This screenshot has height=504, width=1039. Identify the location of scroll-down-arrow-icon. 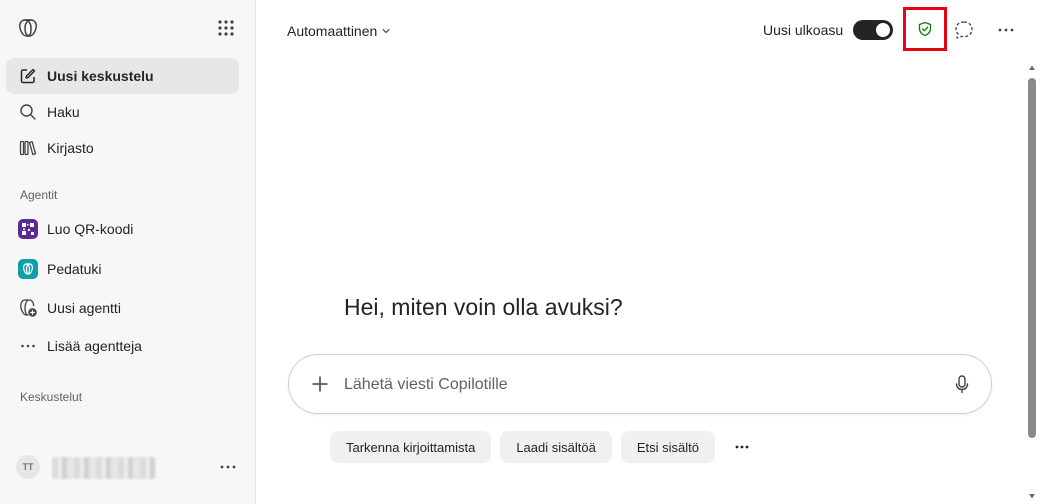
(1032, 496).